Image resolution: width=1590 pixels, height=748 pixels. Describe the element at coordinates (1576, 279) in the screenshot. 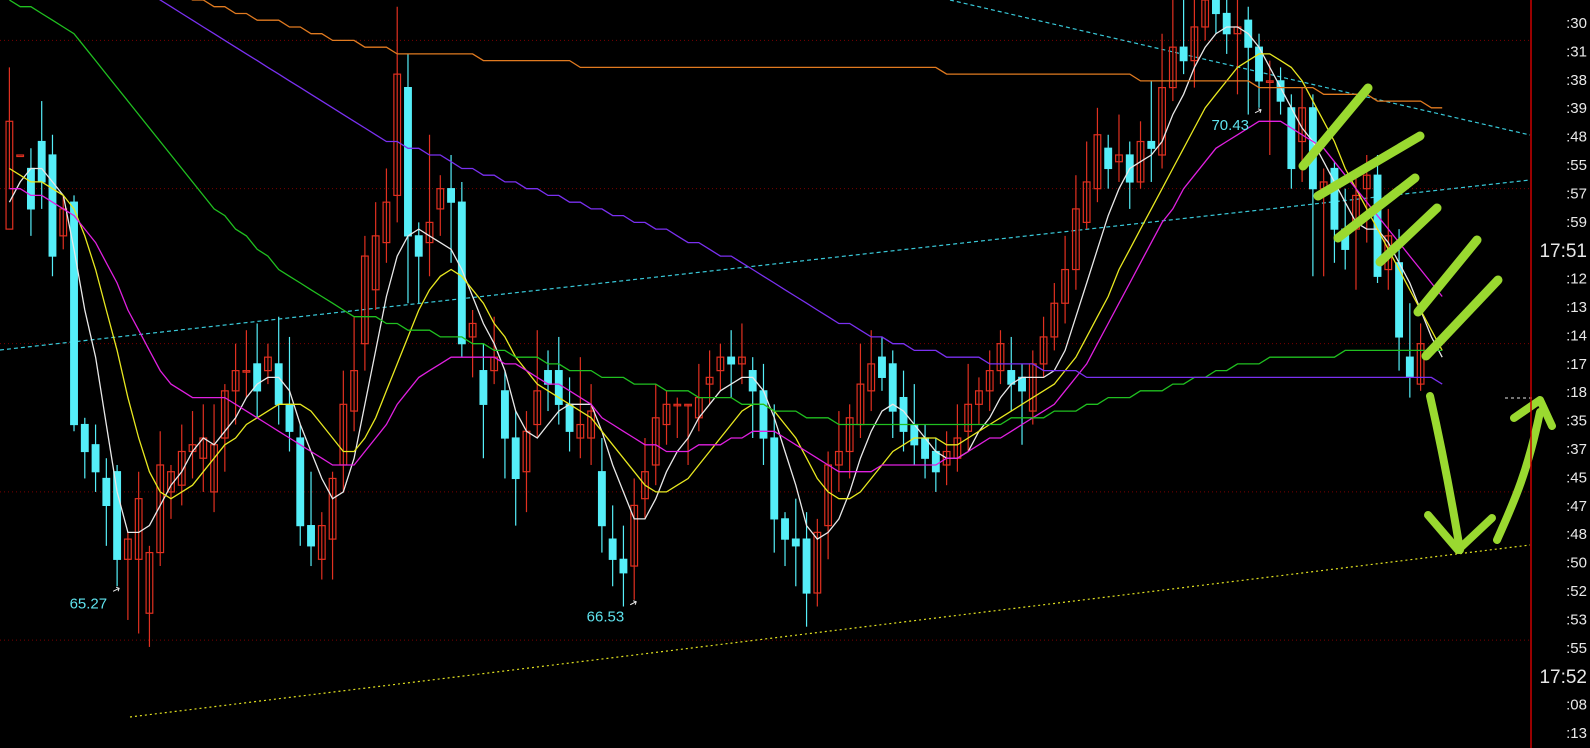

I see `y-axis-tick-label: :12` at that location.